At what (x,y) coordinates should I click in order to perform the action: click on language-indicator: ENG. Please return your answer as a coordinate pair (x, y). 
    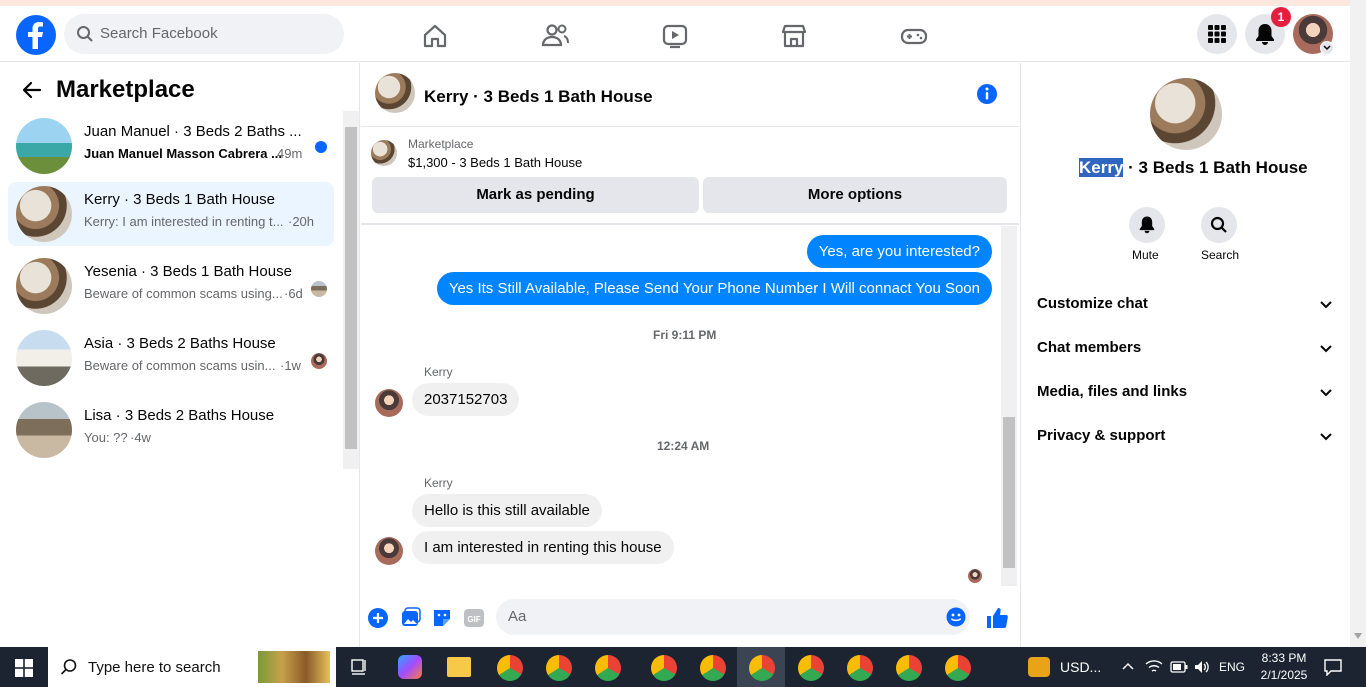
    Looking at the image, I should click on (1232, 667).